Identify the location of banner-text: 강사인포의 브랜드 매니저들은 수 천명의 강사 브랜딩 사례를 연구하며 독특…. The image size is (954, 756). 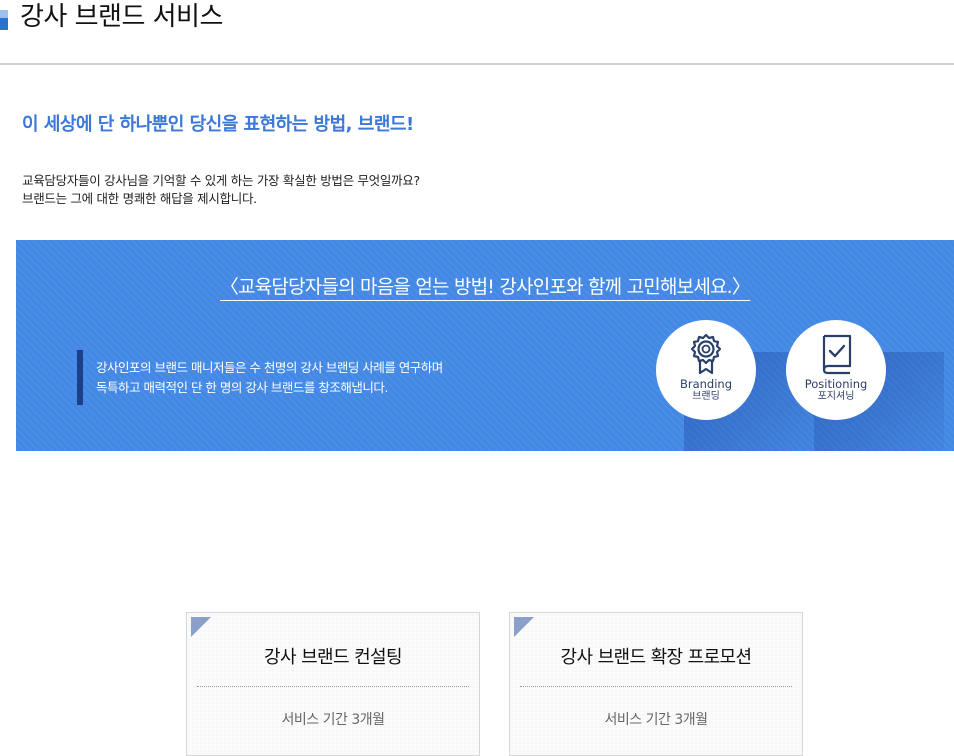
(269, 378).